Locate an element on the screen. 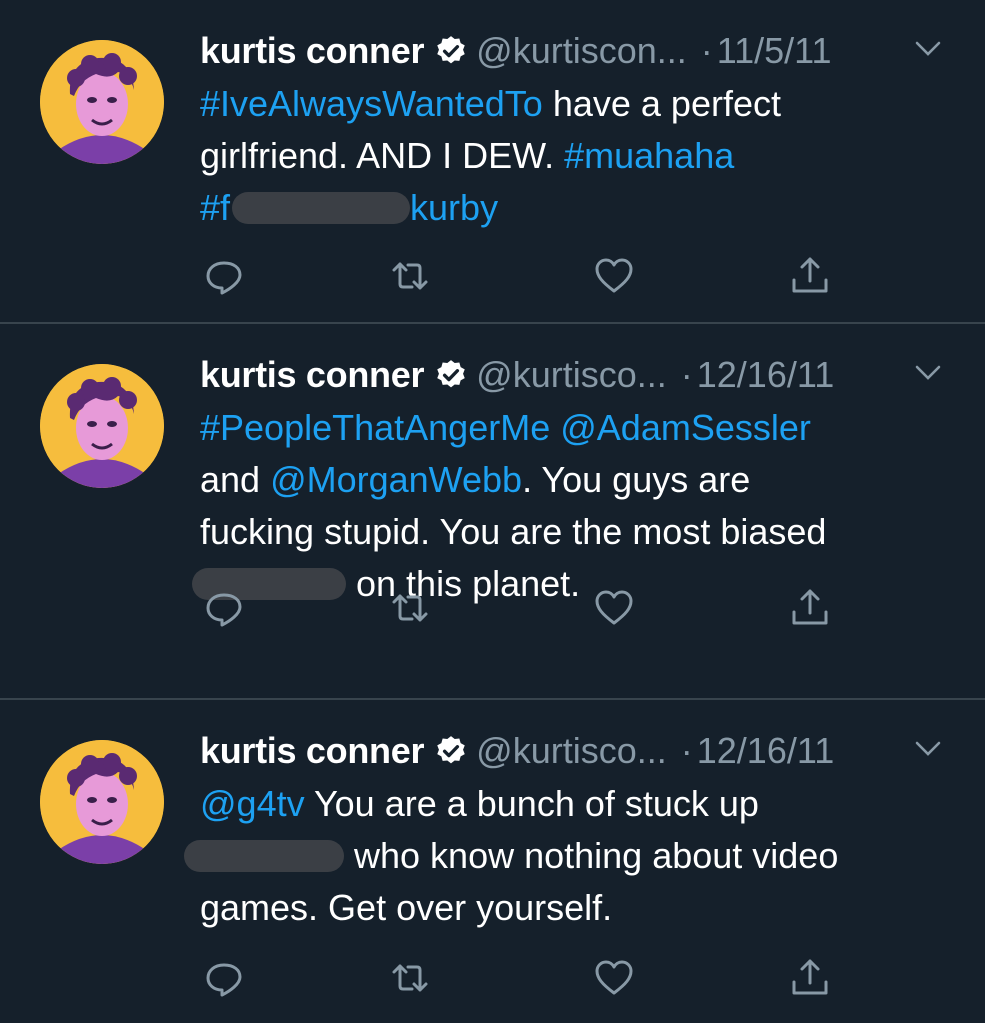 This screenshot has height=1023, width=985. hashtag: #PeopleThatAngerMe is located at coordinates (375, 427).